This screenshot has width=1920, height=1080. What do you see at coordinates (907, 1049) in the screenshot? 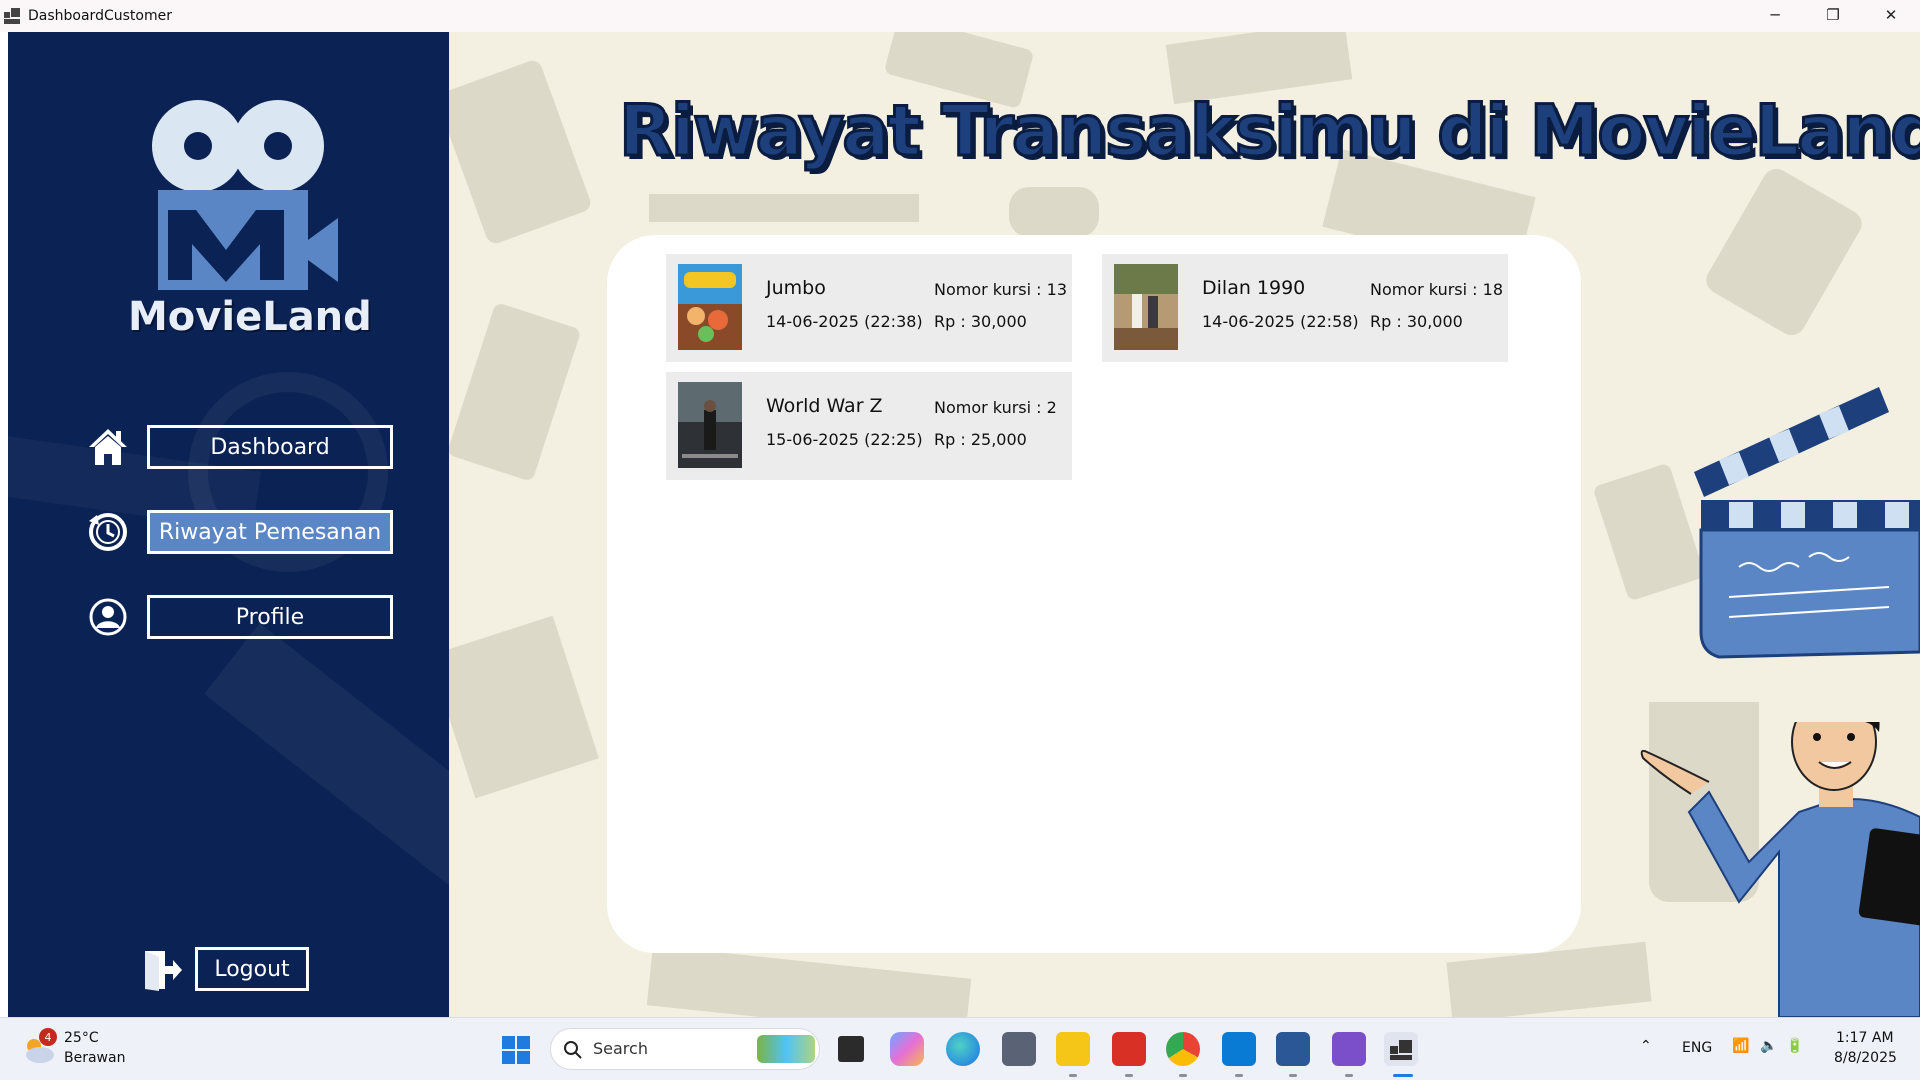
I see `copilot-icon` at bounding box center [907, 1049].